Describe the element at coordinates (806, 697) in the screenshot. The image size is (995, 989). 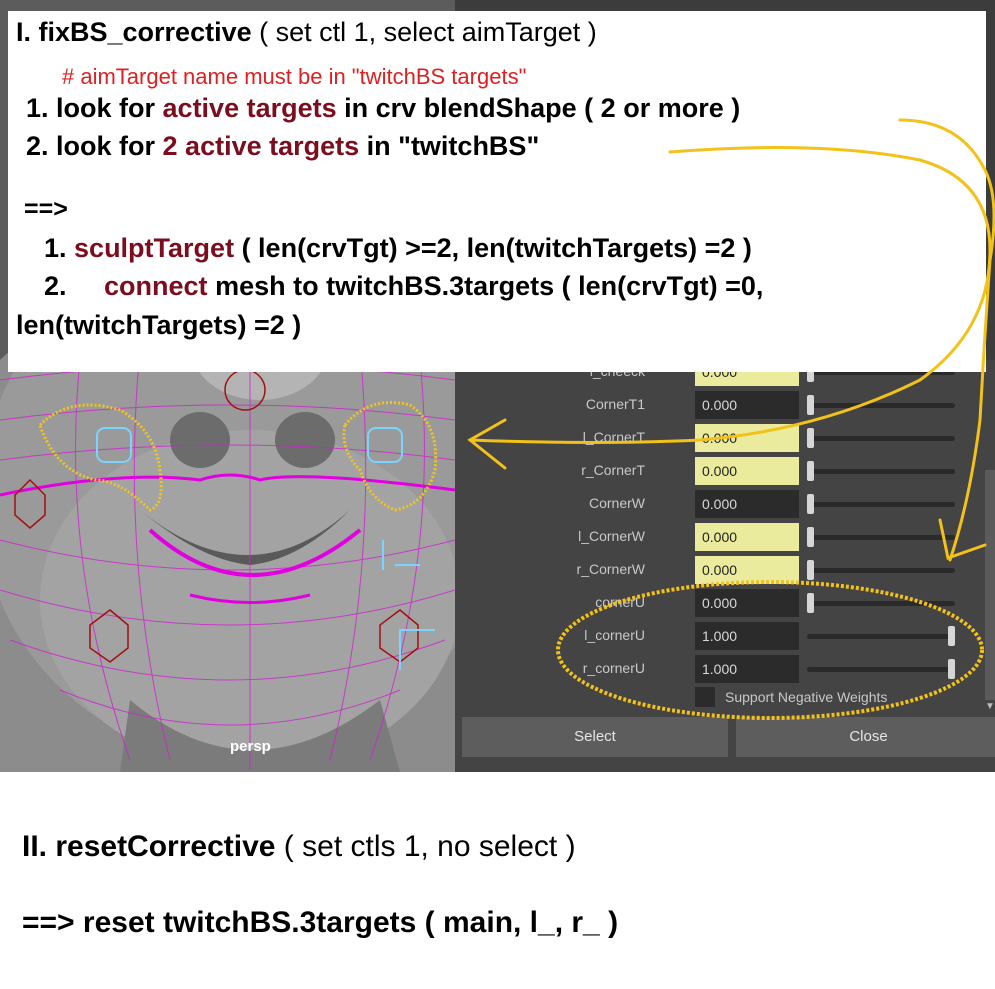
I see `support-negative-label: Support Negative Weights` at that location.